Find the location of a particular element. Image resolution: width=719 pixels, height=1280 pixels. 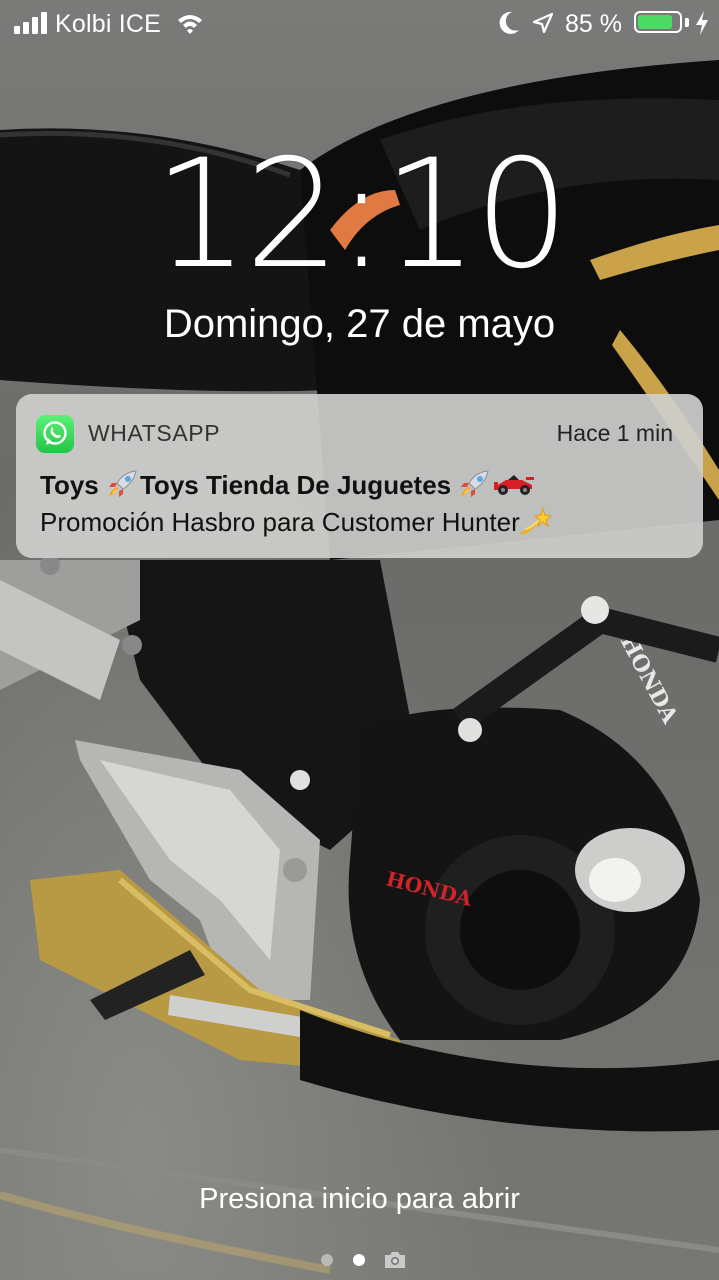

carrier-name: Kolbi ICE is located at coordinates (108, 24).